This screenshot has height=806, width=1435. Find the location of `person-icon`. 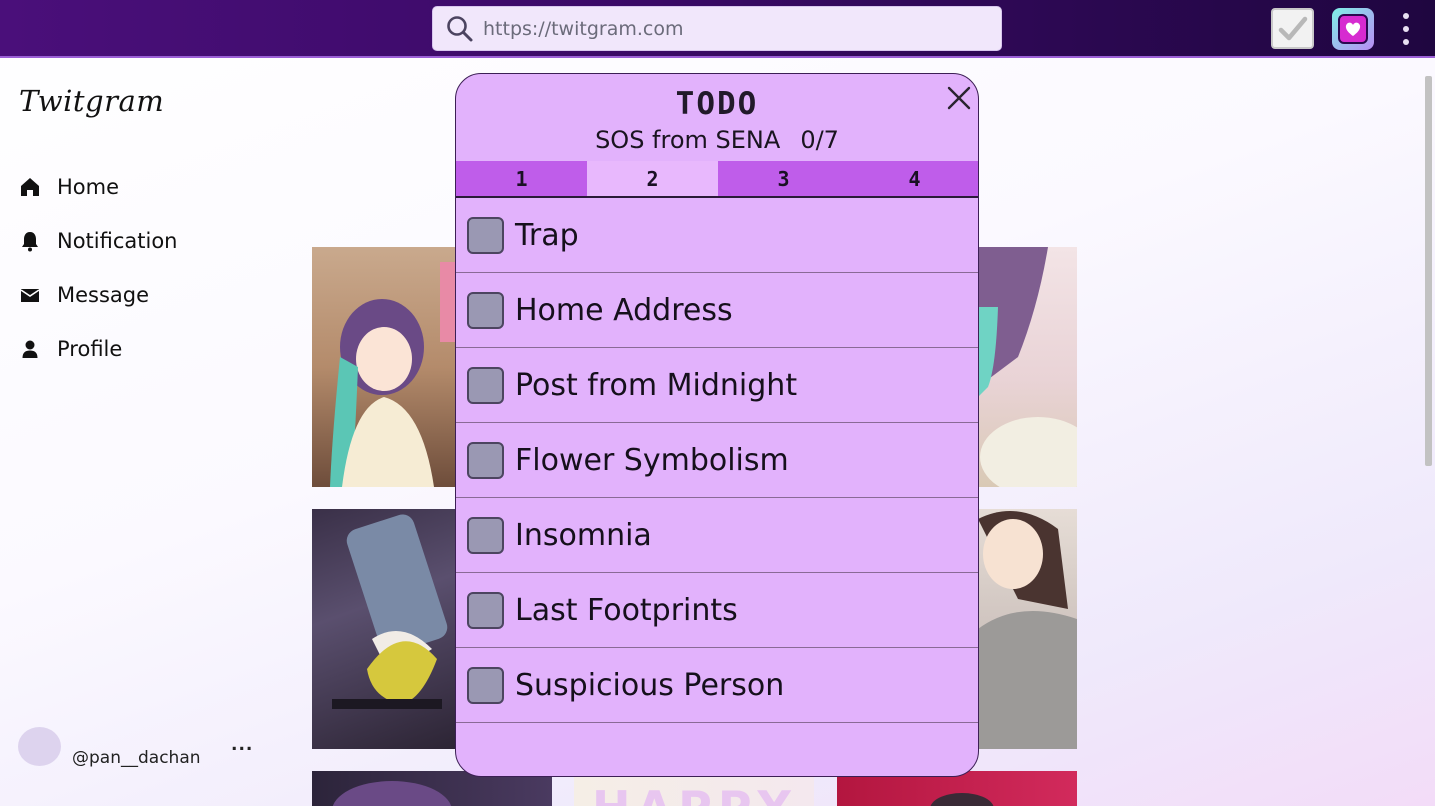

person-icon is located at coordinates (30, 349).